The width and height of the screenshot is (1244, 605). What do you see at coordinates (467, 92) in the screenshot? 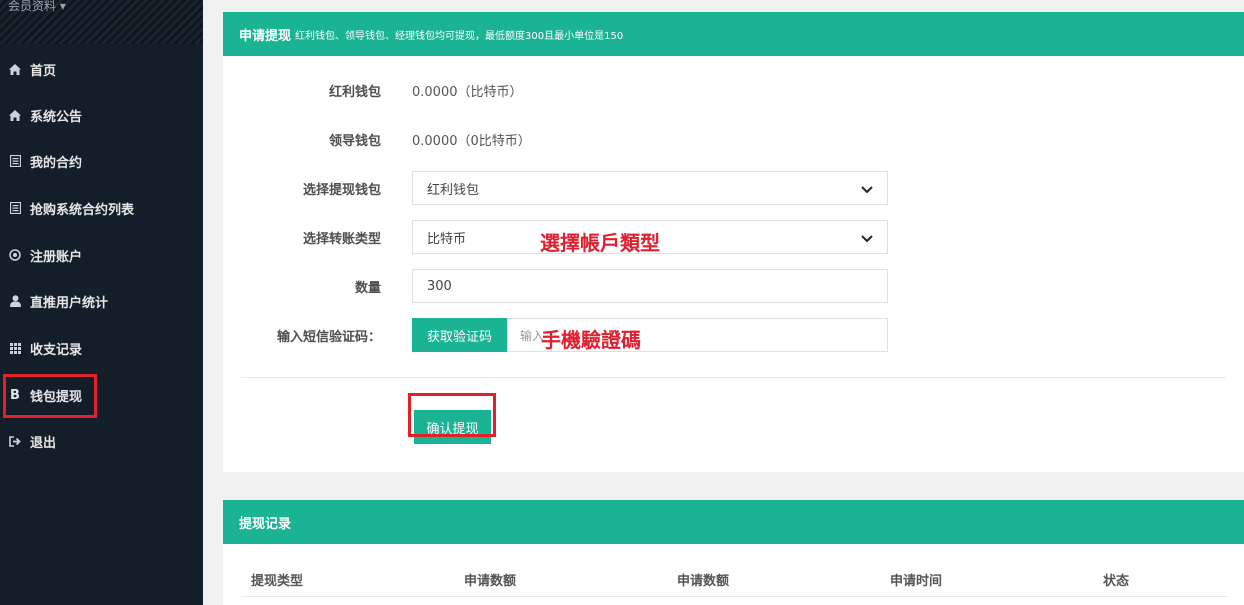
I see `bonus-wallet-value: 0.0000（比特币）` at bounding box center [467, 92].